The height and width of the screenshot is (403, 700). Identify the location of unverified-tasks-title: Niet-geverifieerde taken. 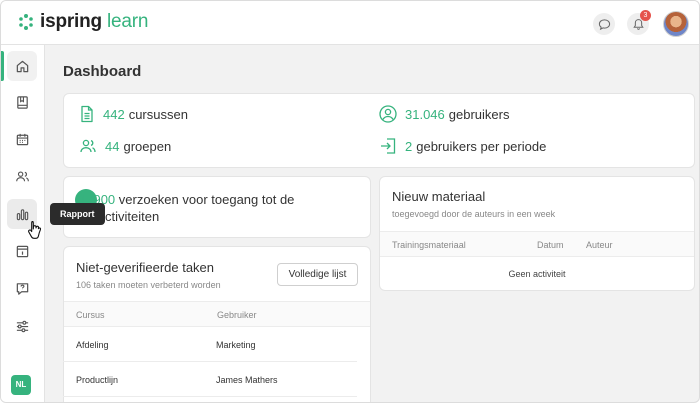
(145, 267).